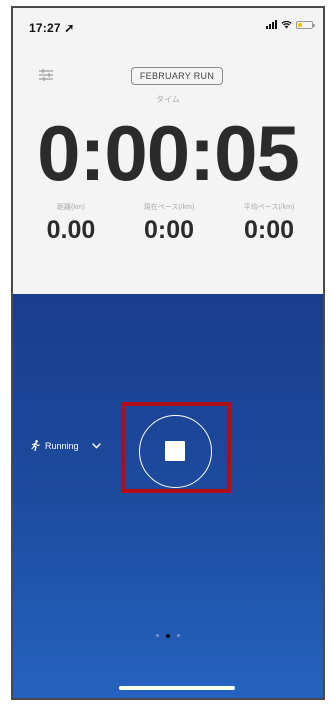 This screenshot has width=331, height=706. What do you see at coordinates (169, 207) in the screenshot?
I see `metric-current-pace-label: 現在ペース(/km)` at bounding box center [169, 207].